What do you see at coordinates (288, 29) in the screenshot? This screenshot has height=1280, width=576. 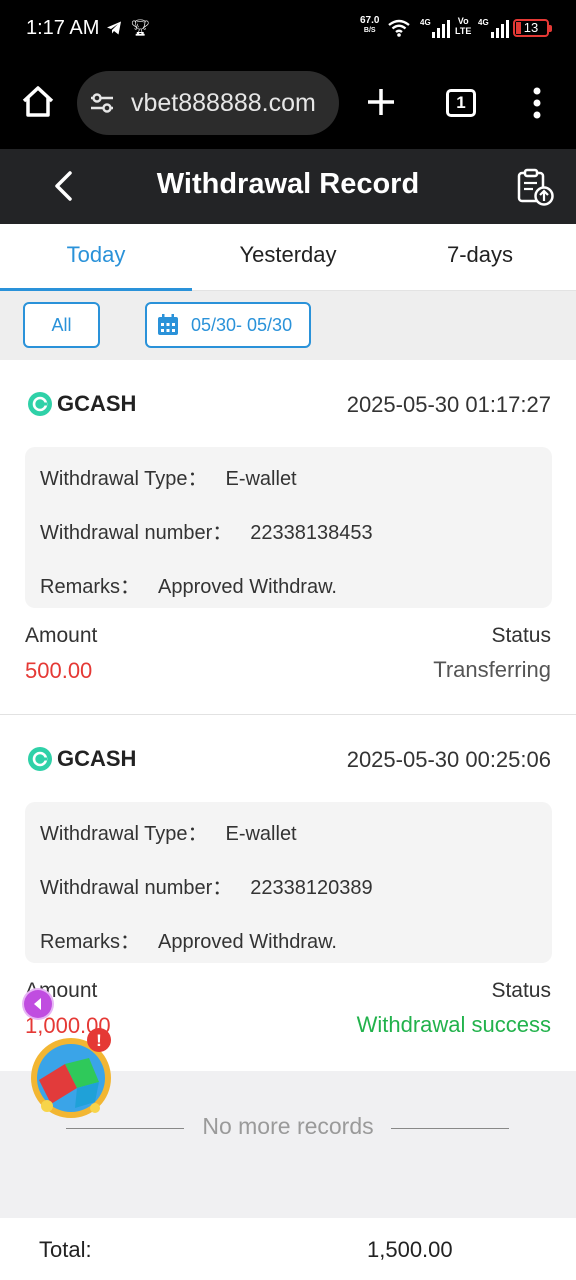 I see `status-bar: 1:17 AM 🏆︎ 67.0 B/S 4G Vo LTE 4G 13` at bounding box center [288, 29].